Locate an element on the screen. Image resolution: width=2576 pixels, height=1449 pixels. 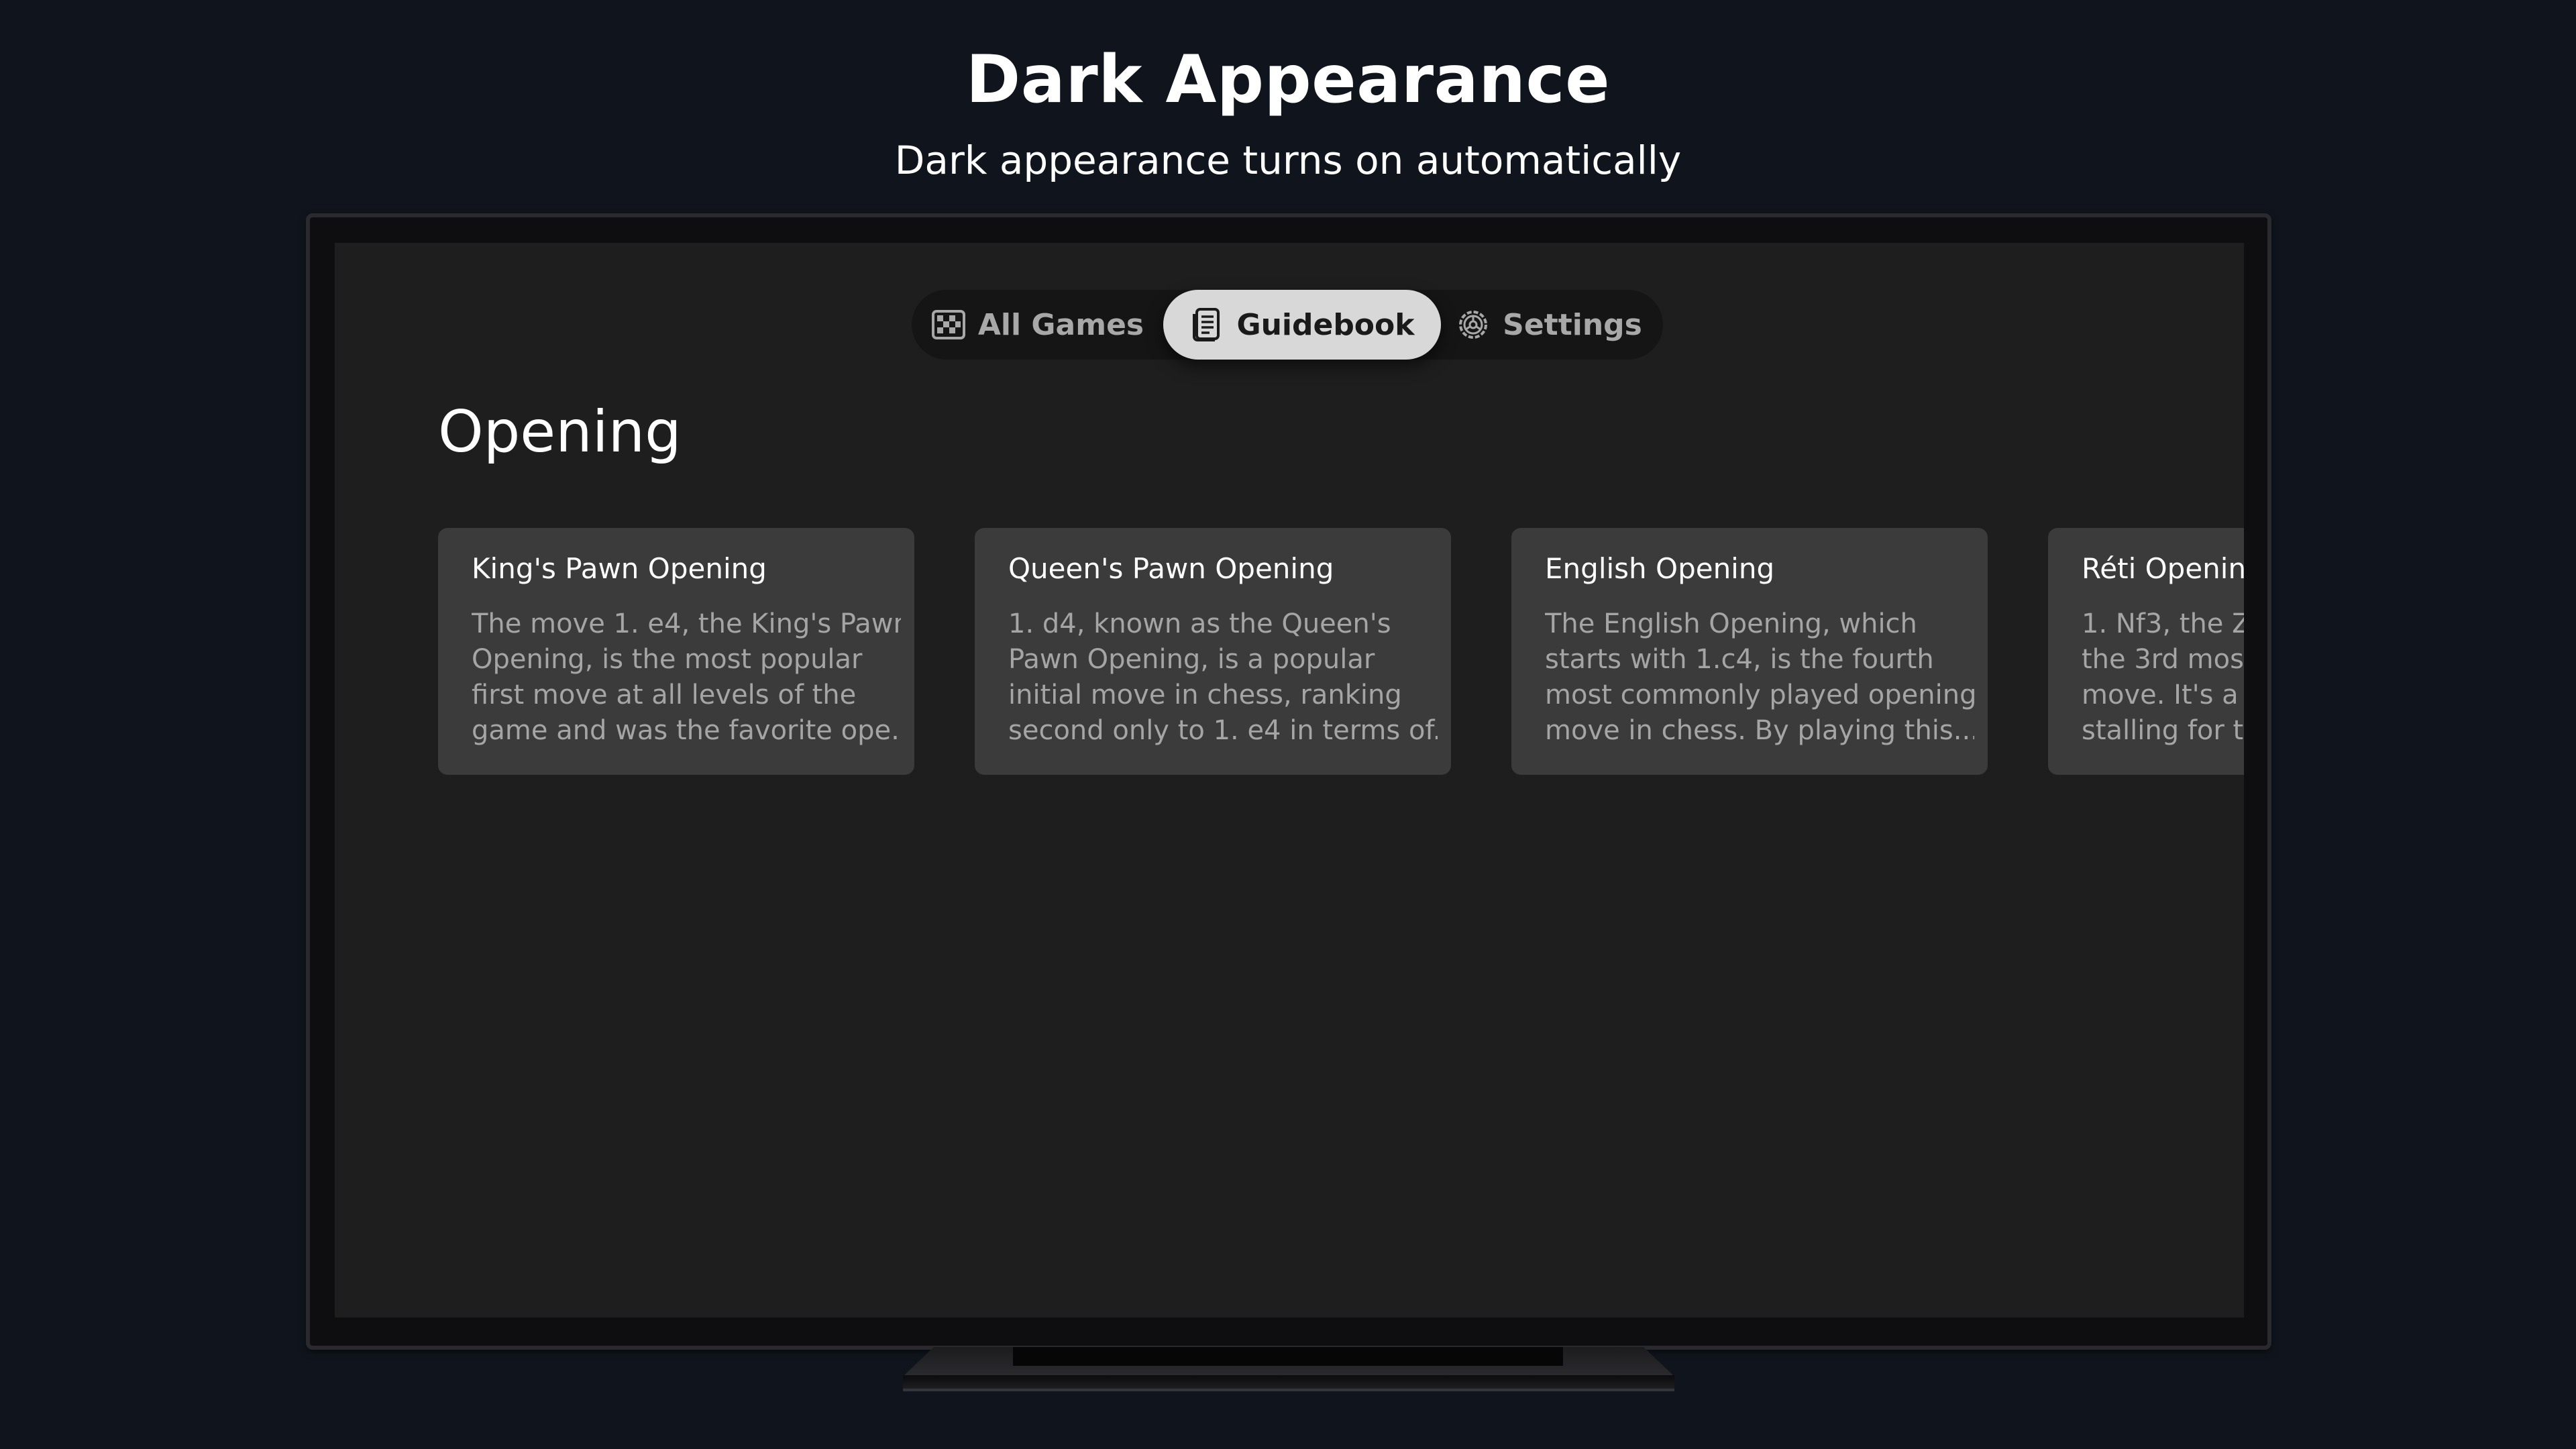
card-description-line: first move at all levels of the is located at coordinates (664, 695).